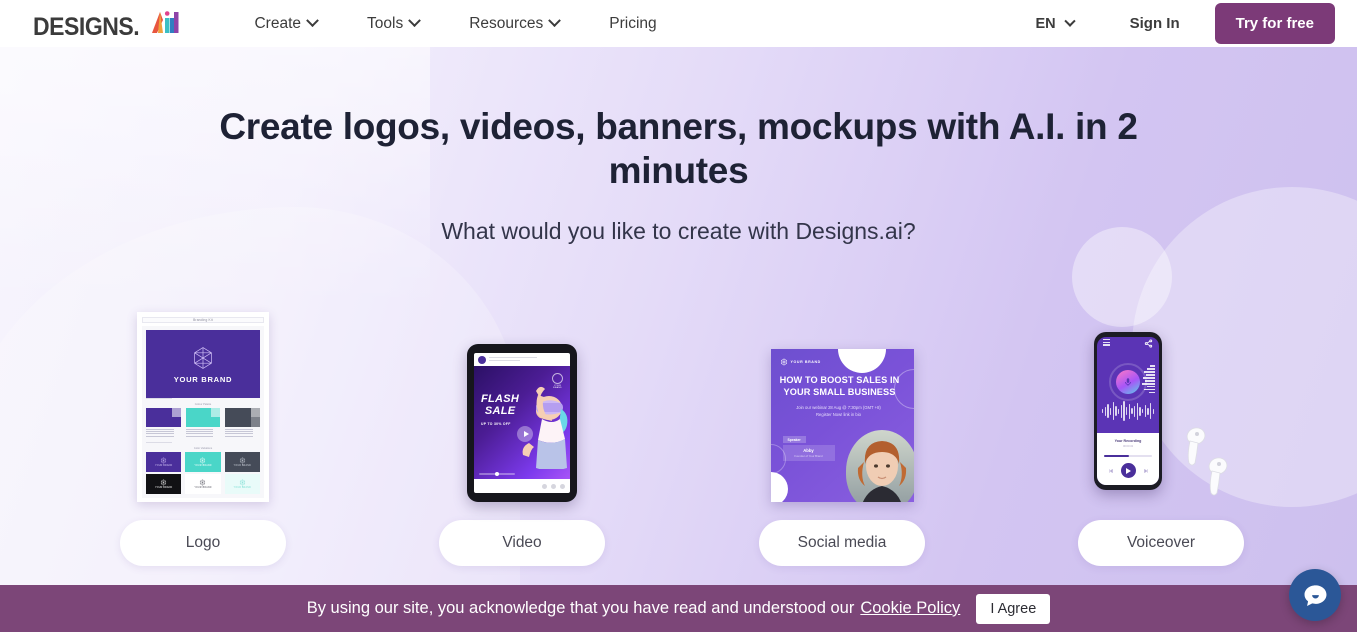 This screenshot has height=632, width=1357. I want to click on category-button-video: Video, so click(522, 543).